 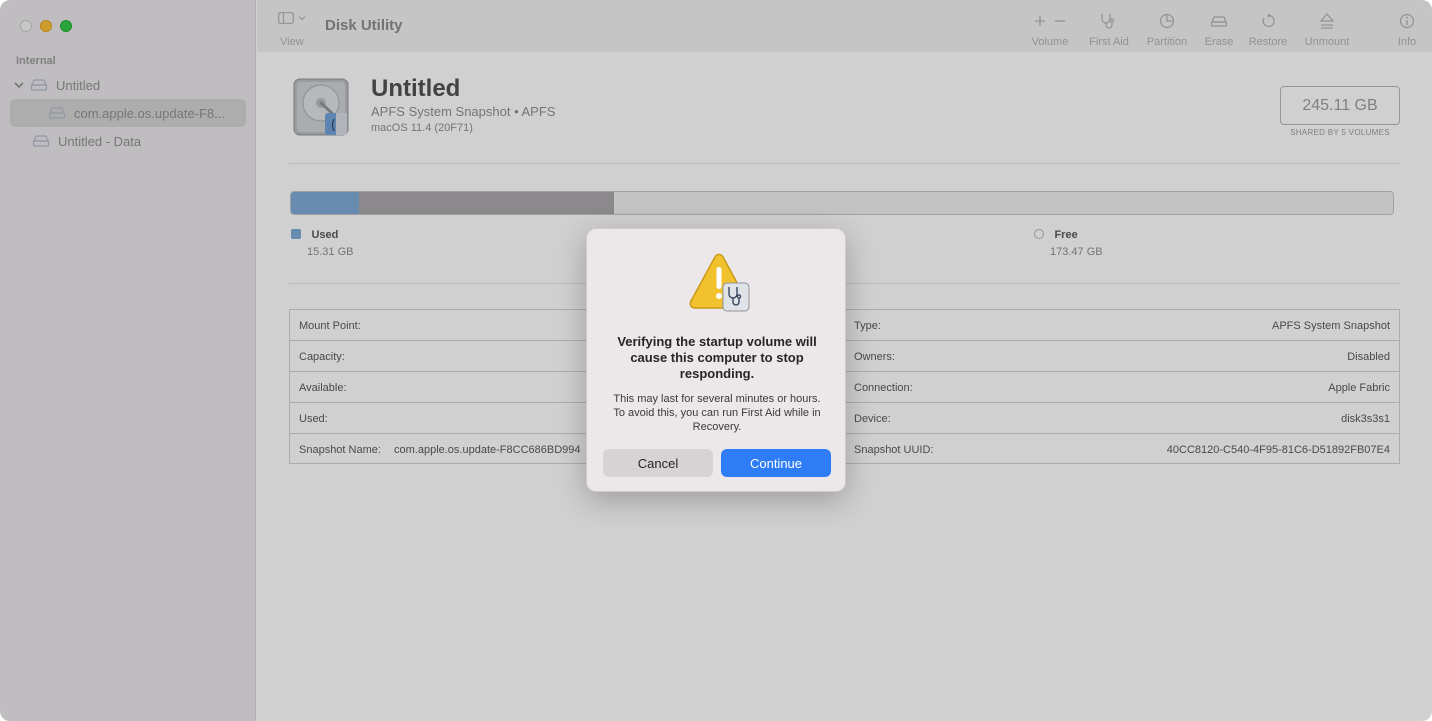 What do you see at coordinates (1122, 418) in the screenshot?
I see `info-row: Device: disk3s3s1` at bounding box center [1122, 418].